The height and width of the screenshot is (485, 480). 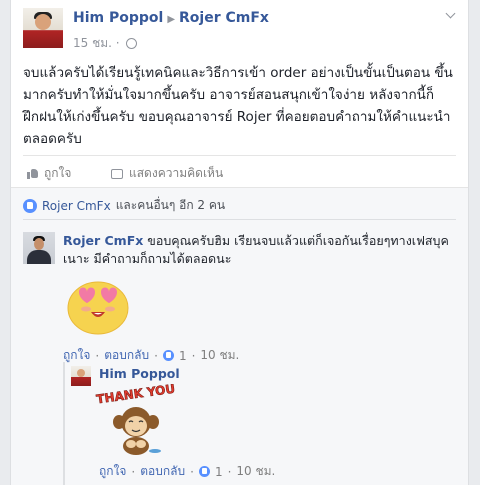 I want to click on reply-like-count: 1, so click(x=219, y=472).